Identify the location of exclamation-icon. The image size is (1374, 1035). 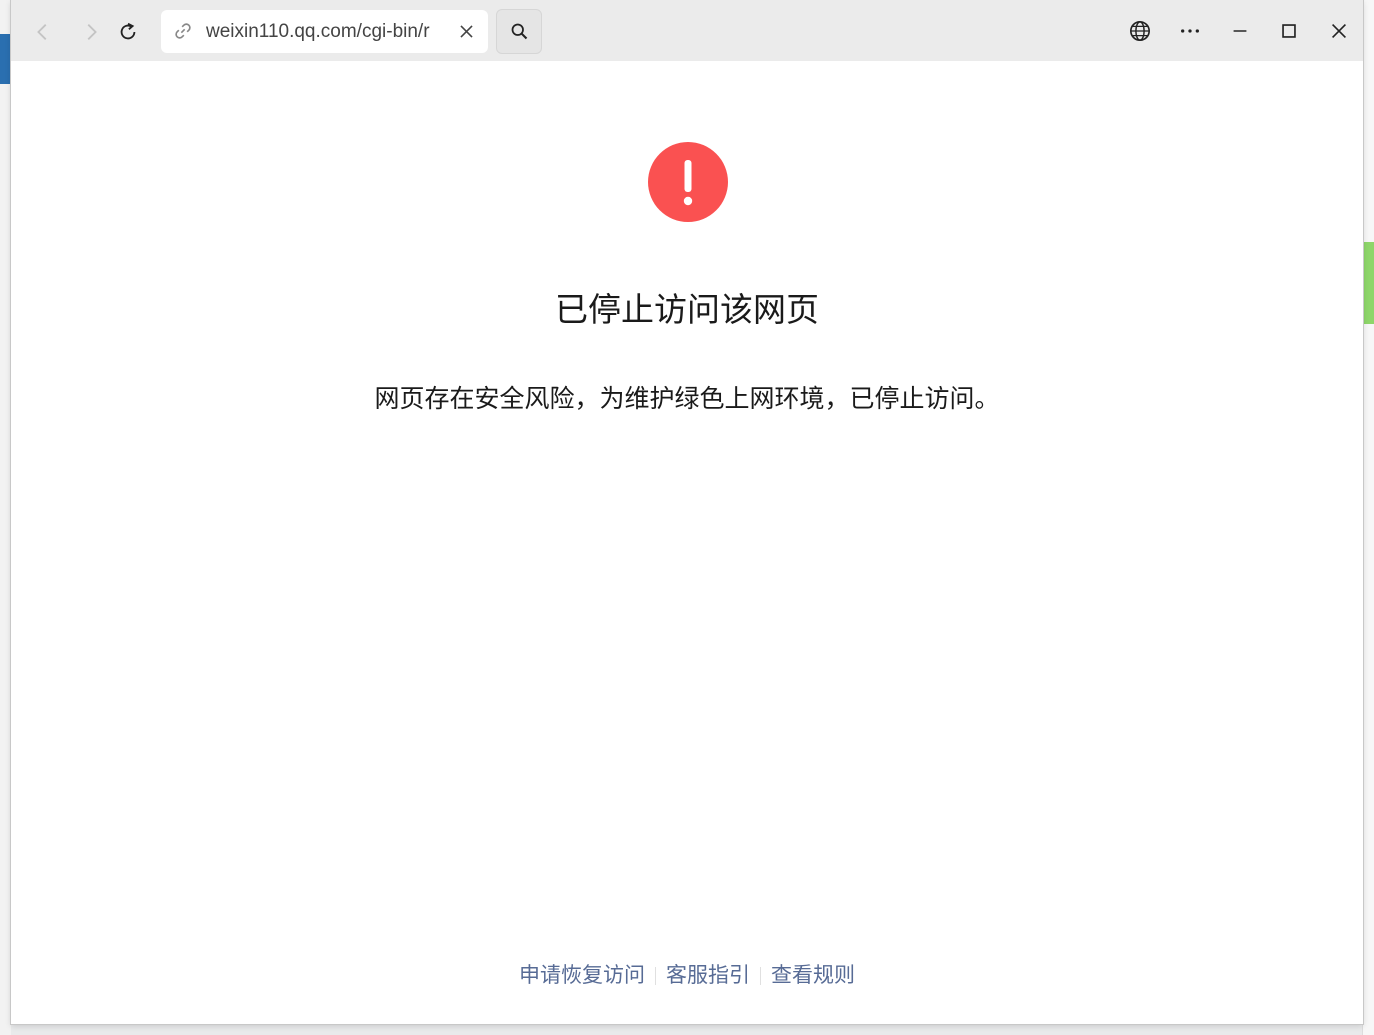
(688, 183).